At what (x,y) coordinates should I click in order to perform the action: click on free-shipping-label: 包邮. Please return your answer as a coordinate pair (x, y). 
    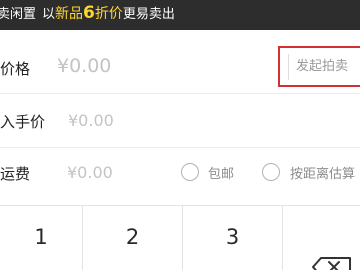
    Looking at the image, I should click on (221, 172).